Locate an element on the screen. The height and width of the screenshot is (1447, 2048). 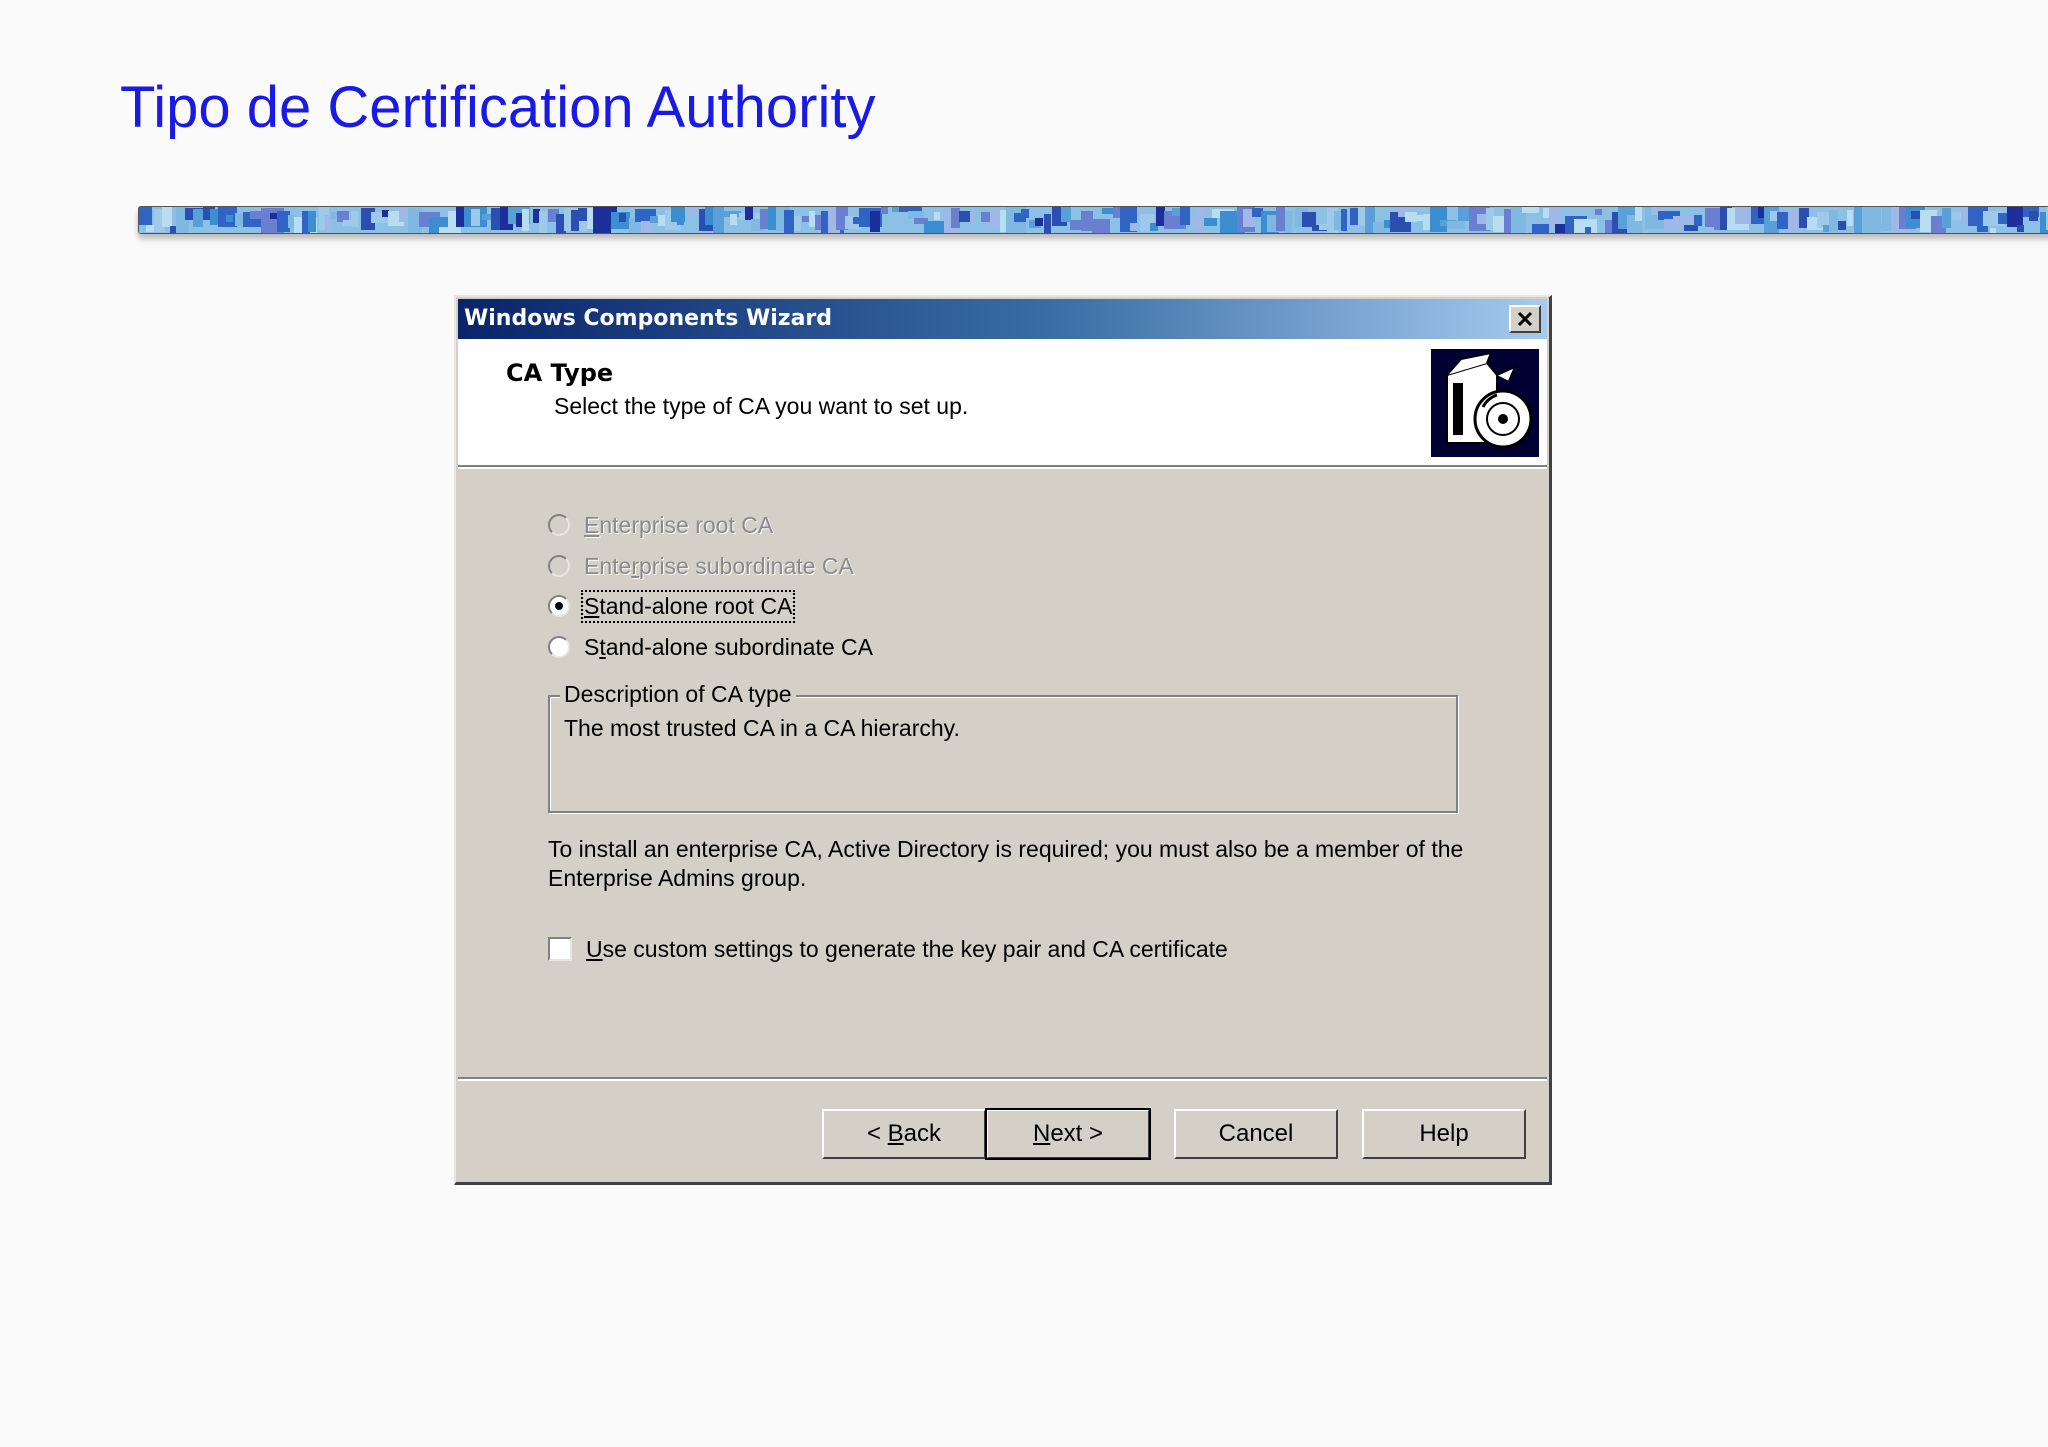
radio-label-standalone-root: Stand-alone root CA is located at coordinates (688, 606).